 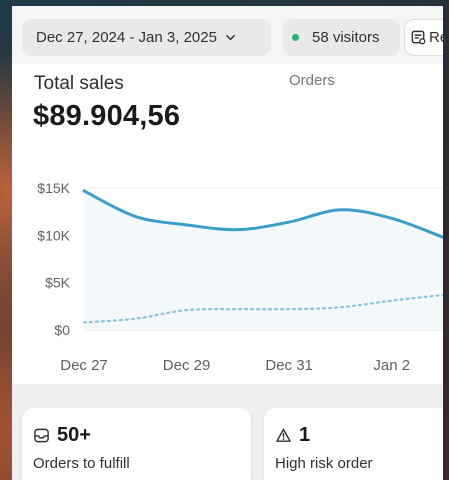 What do you see at coordinates (283, 435) in the screenshot?
I see `warning-triangle-icon` at bounding box center [283, 435].